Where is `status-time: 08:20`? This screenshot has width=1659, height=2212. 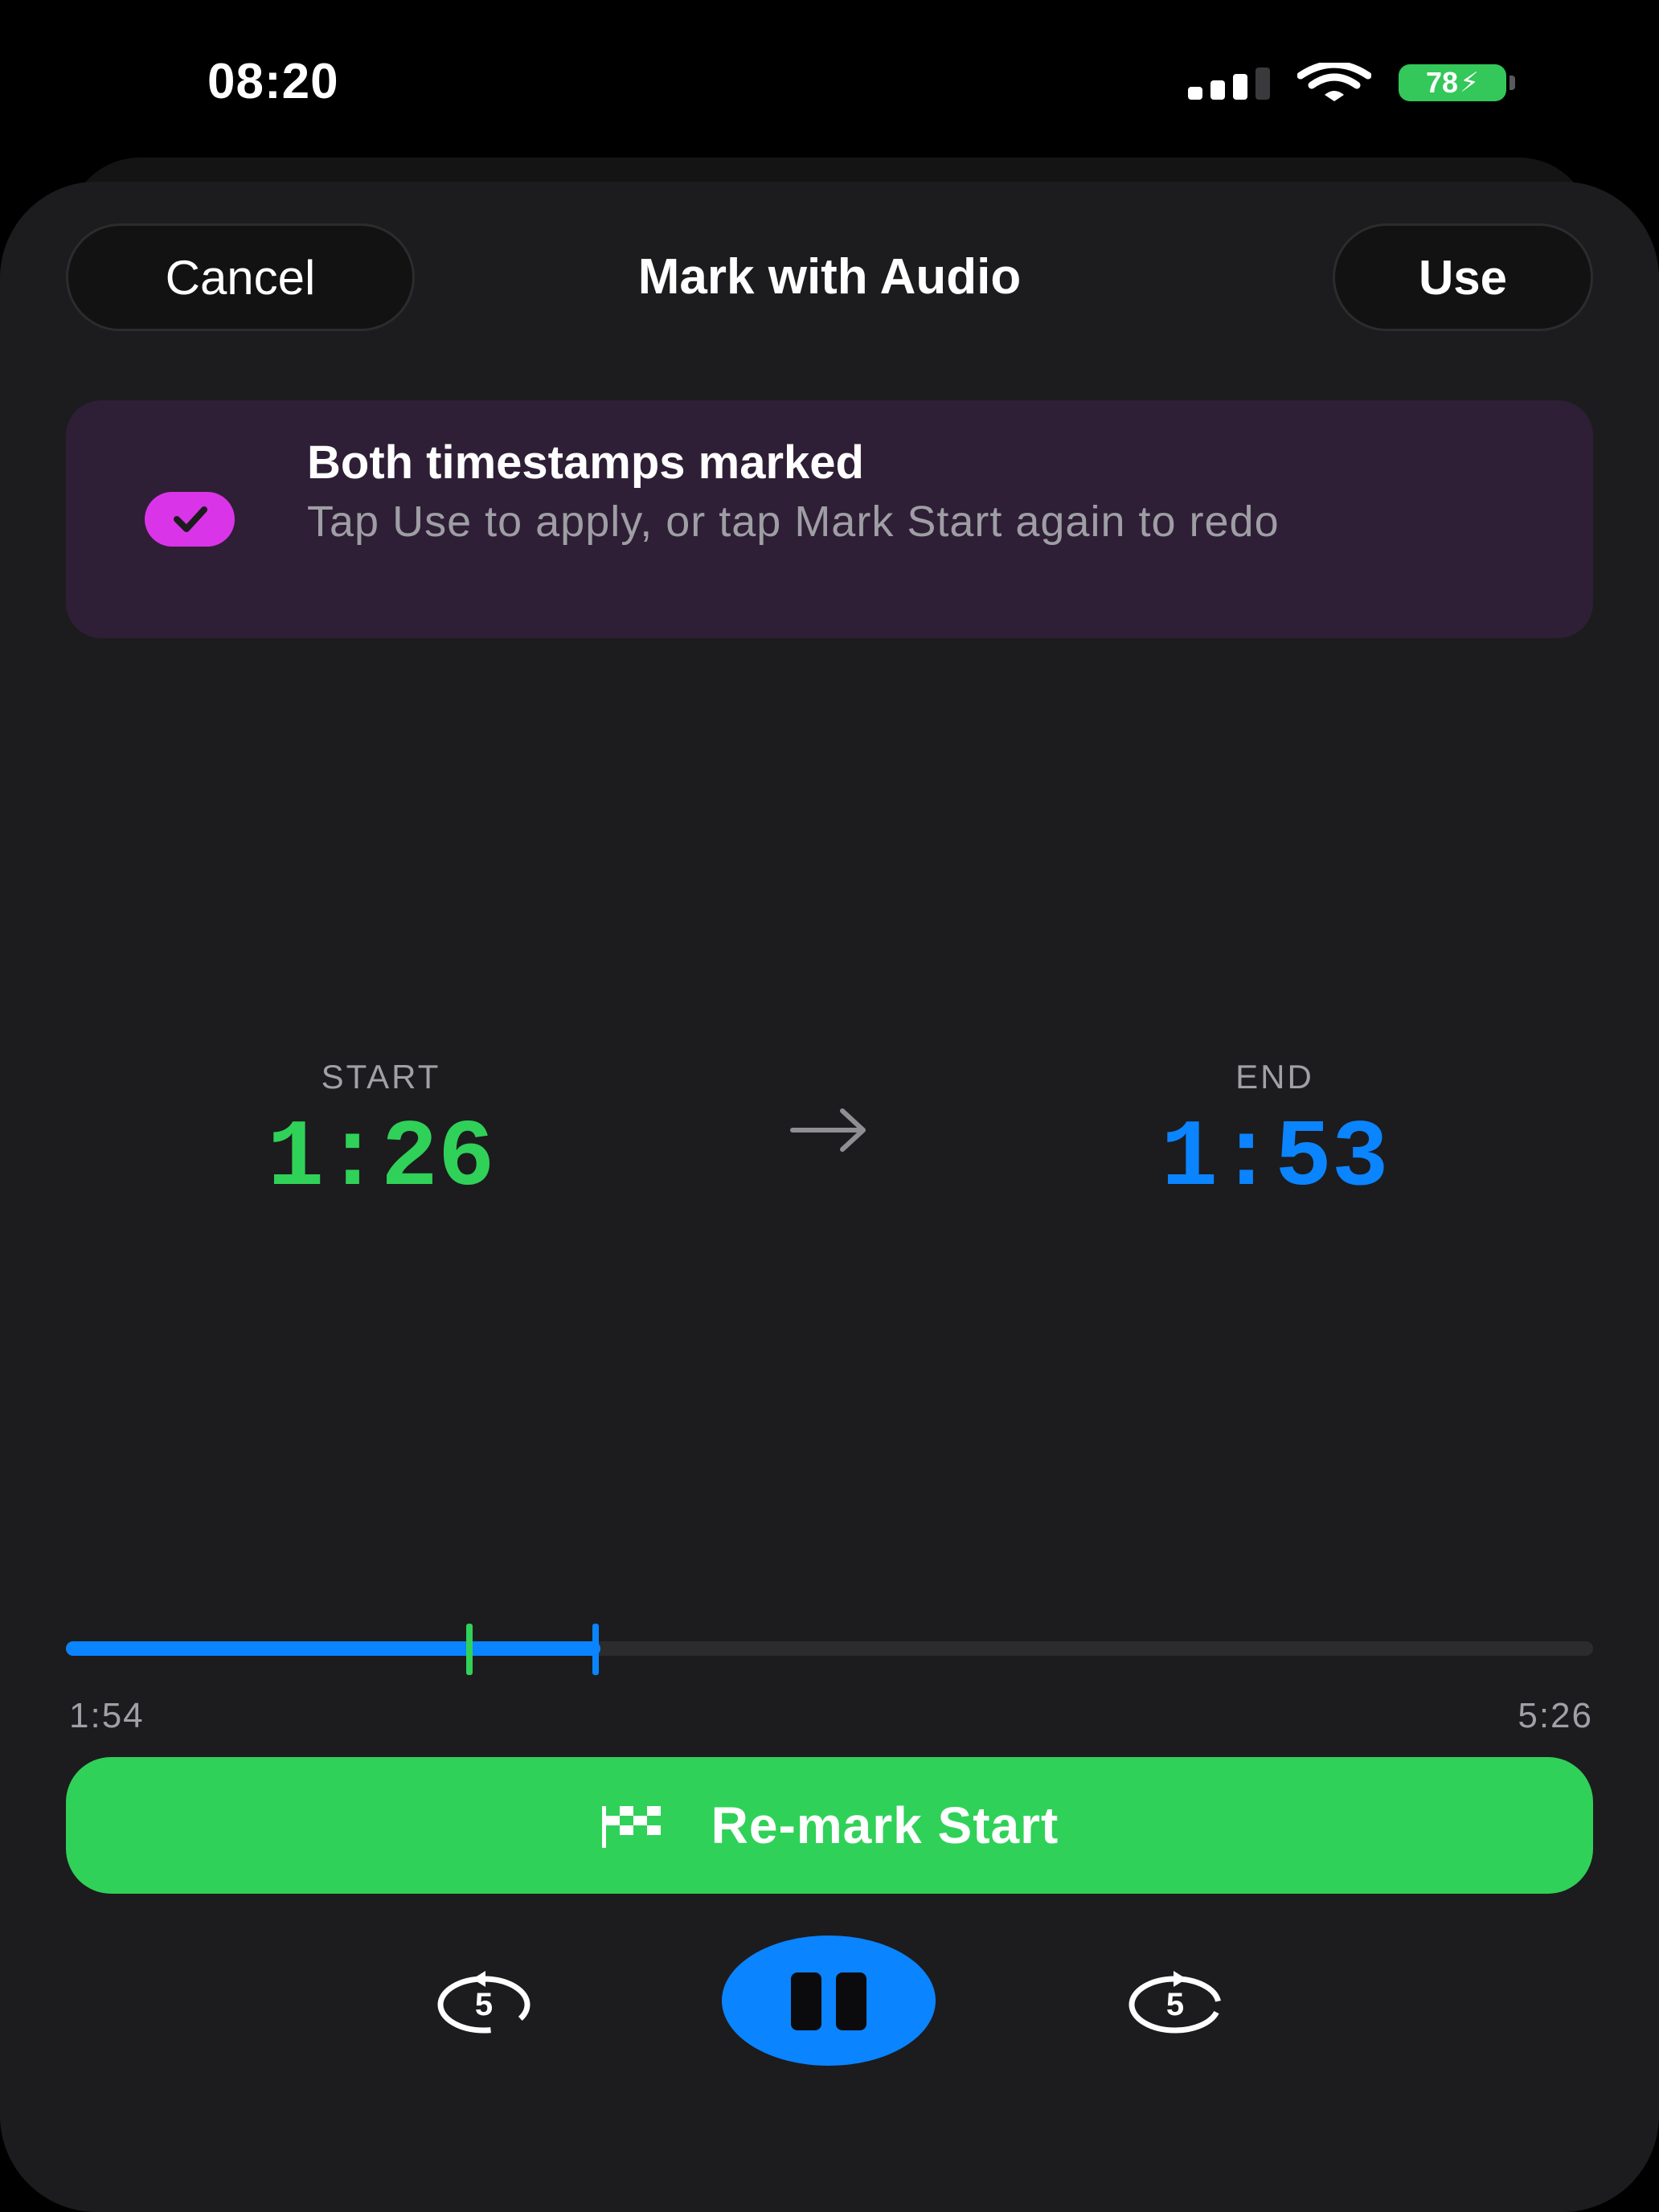
status-time: 08:20 is located at coordinates (273, 81).